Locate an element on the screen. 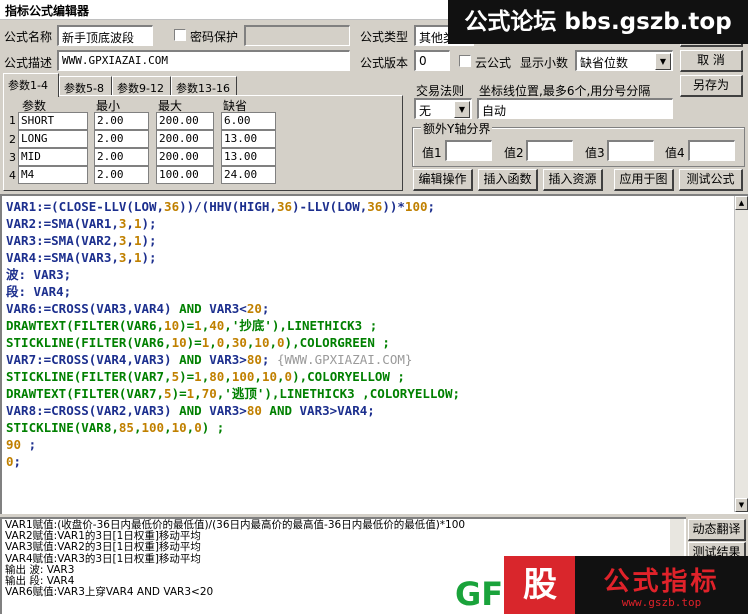  code-line: 0; is located at coordinates (14, 461).